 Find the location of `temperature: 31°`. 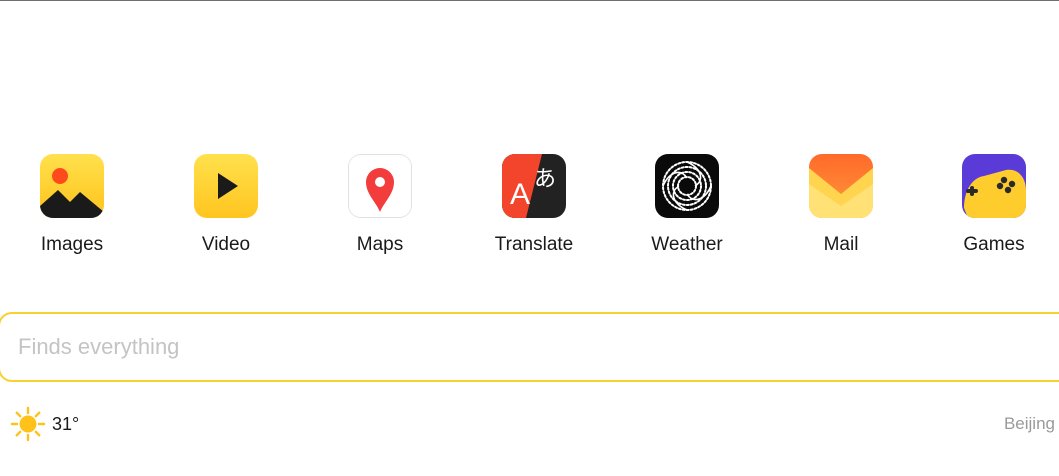

temperature: 31° is located at coordinates (66, 423).